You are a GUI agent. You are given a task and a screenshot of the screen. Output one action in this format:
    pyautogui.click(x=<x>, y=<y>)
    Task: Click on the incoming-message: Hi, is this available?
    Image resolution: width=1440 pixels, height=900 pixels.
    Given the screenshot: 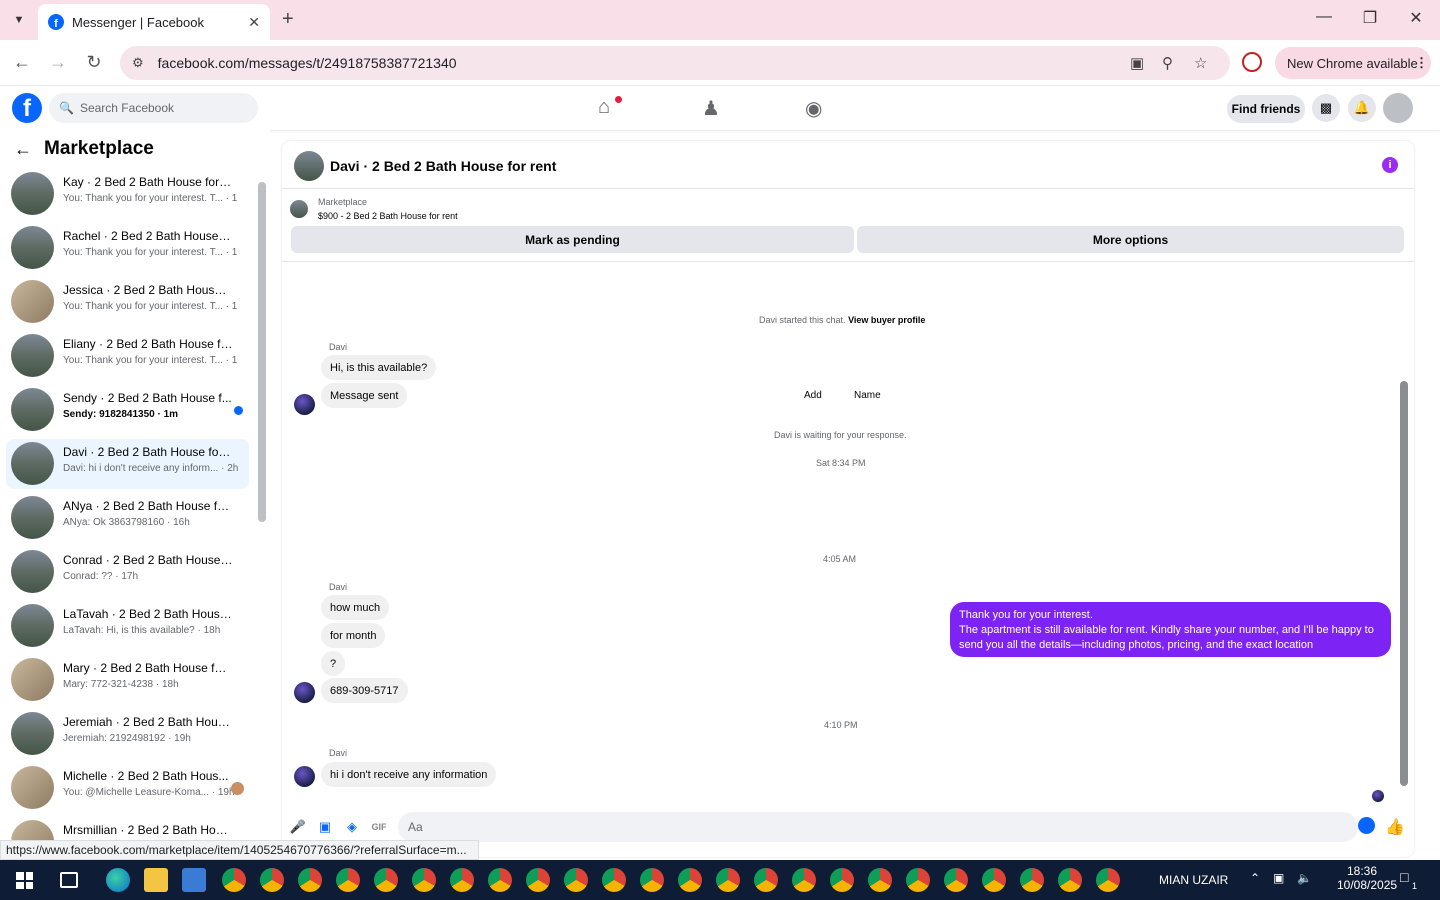 What is the action you would take?
    pyautogui.click(x=379, y=367)
    